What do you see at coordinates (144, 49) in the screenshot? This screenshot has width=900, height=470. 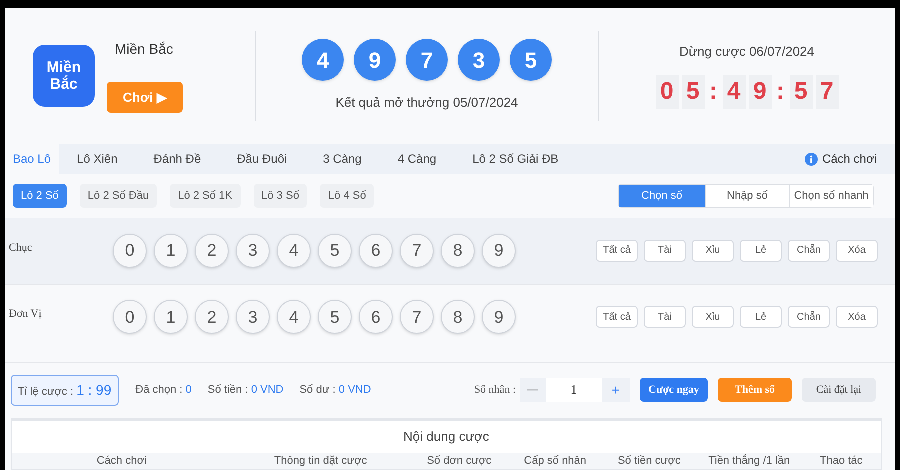 I see `region-title: Miền Bắc` at bounding box center [144, 49].